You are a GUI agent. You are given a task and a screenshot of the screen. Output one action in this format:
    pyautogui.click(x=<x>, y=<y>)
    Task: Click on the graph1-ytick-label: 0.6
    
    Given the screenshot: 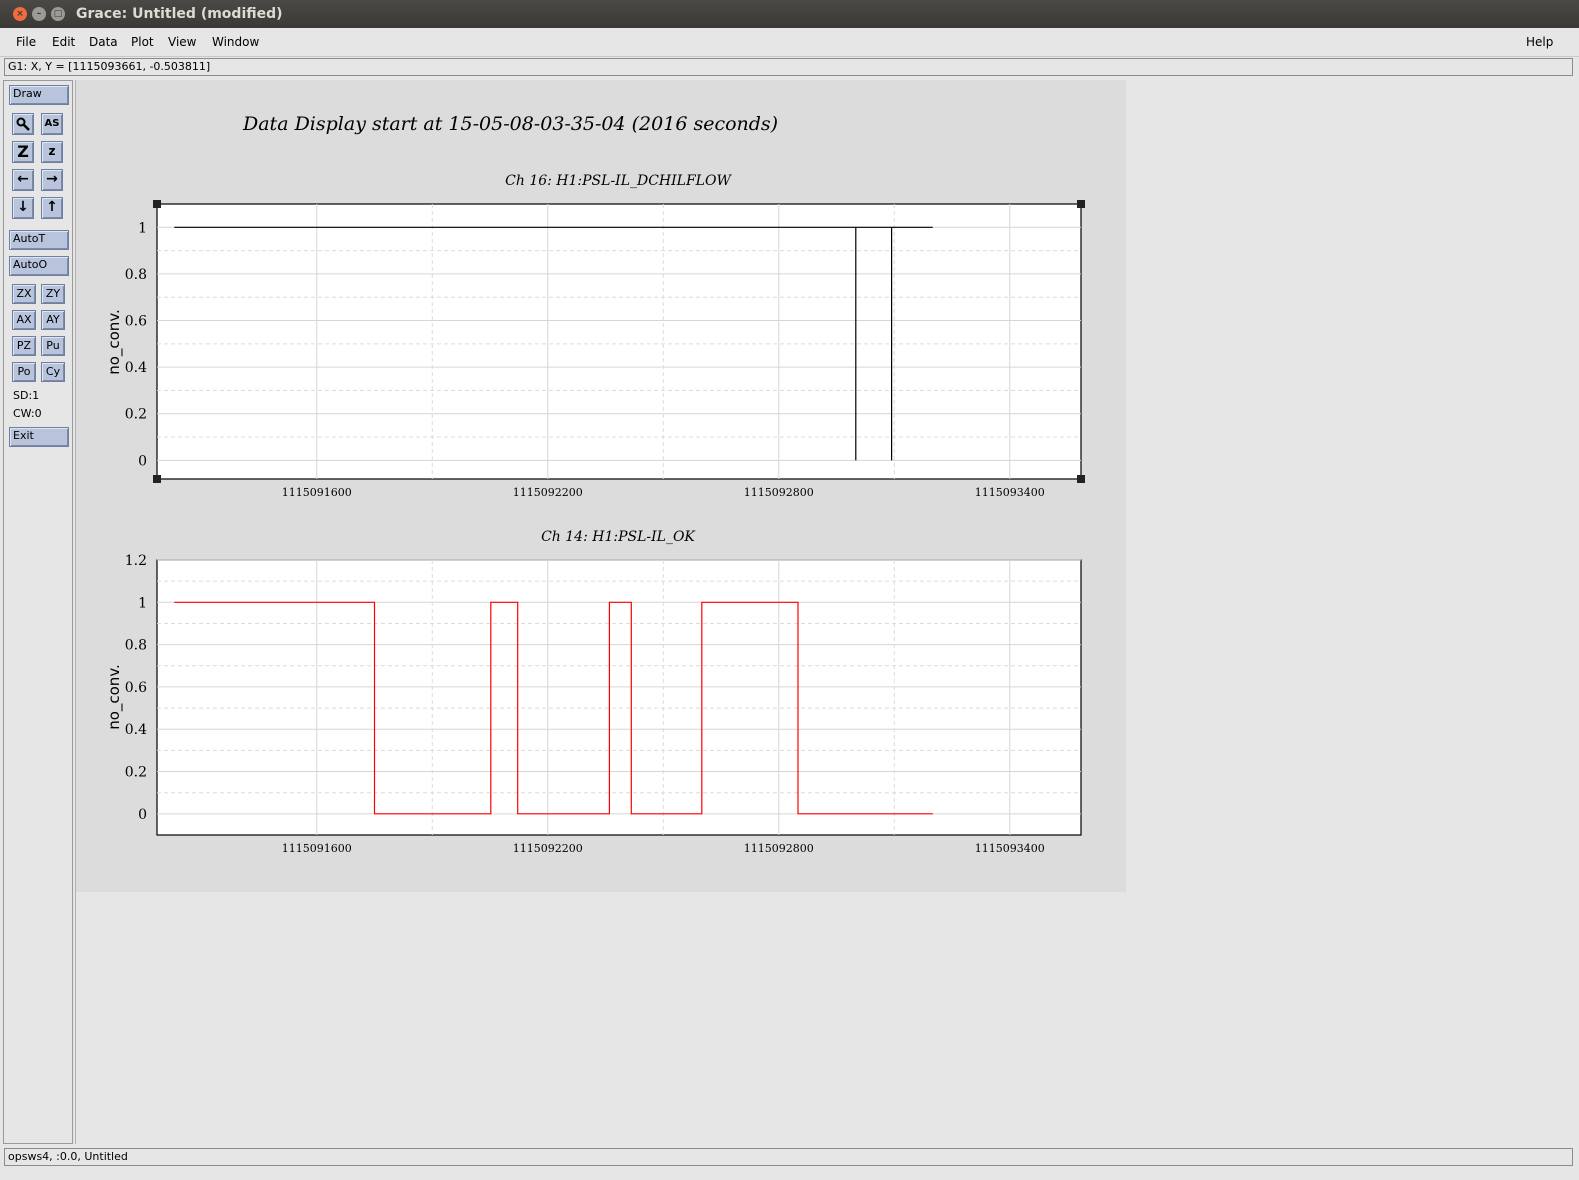 What is the action you would take?
    pyautogui.click(x=136, y=688)
    